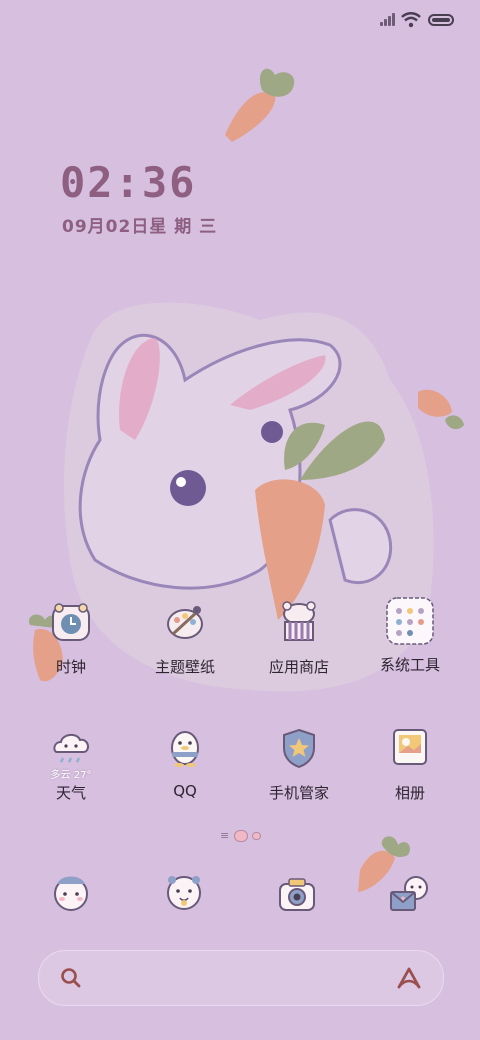  I want to click on app-phone-manager: 手机管家, so click(299, 764).